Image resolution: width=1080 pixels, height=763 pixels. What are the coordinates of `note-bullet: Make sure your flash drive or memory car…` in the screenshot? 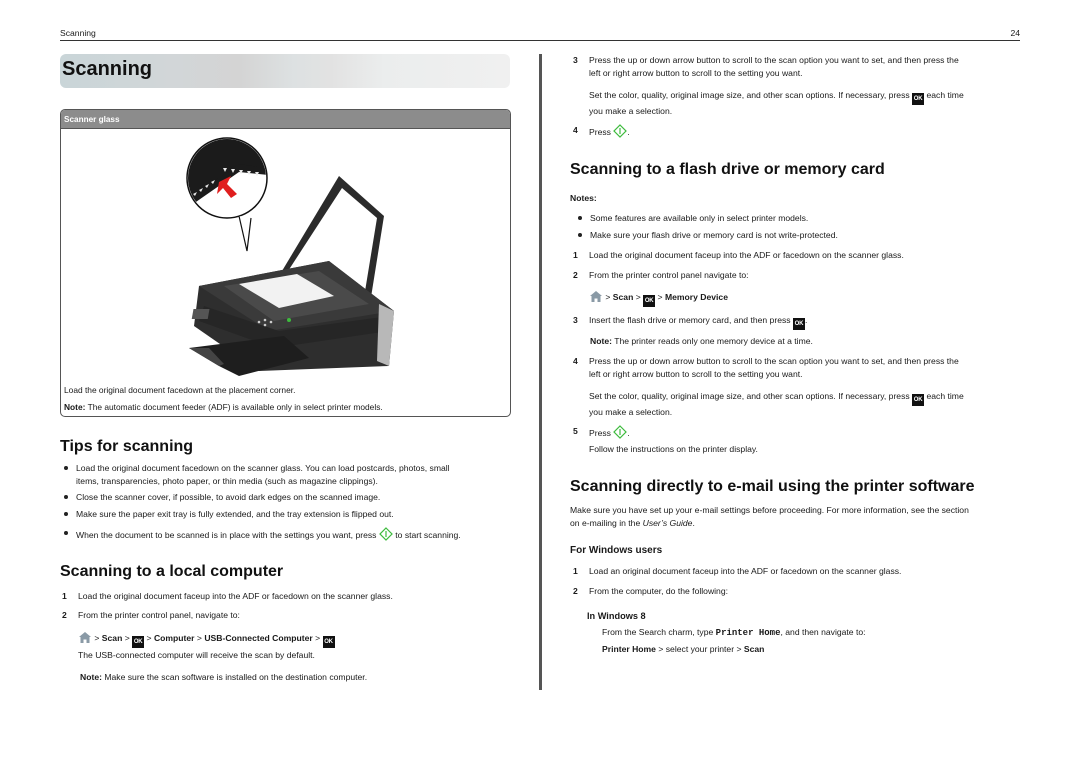 It's located at (706, 235).